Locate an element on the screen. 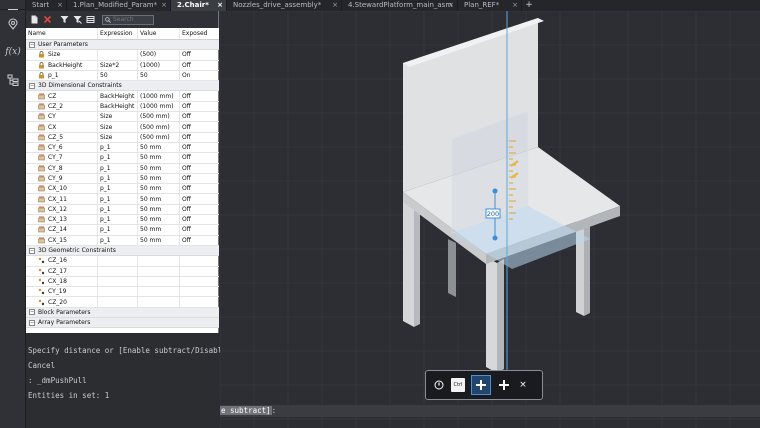 This screenshot has width=760, height=428. search-box is located at coordinates (128, 19).